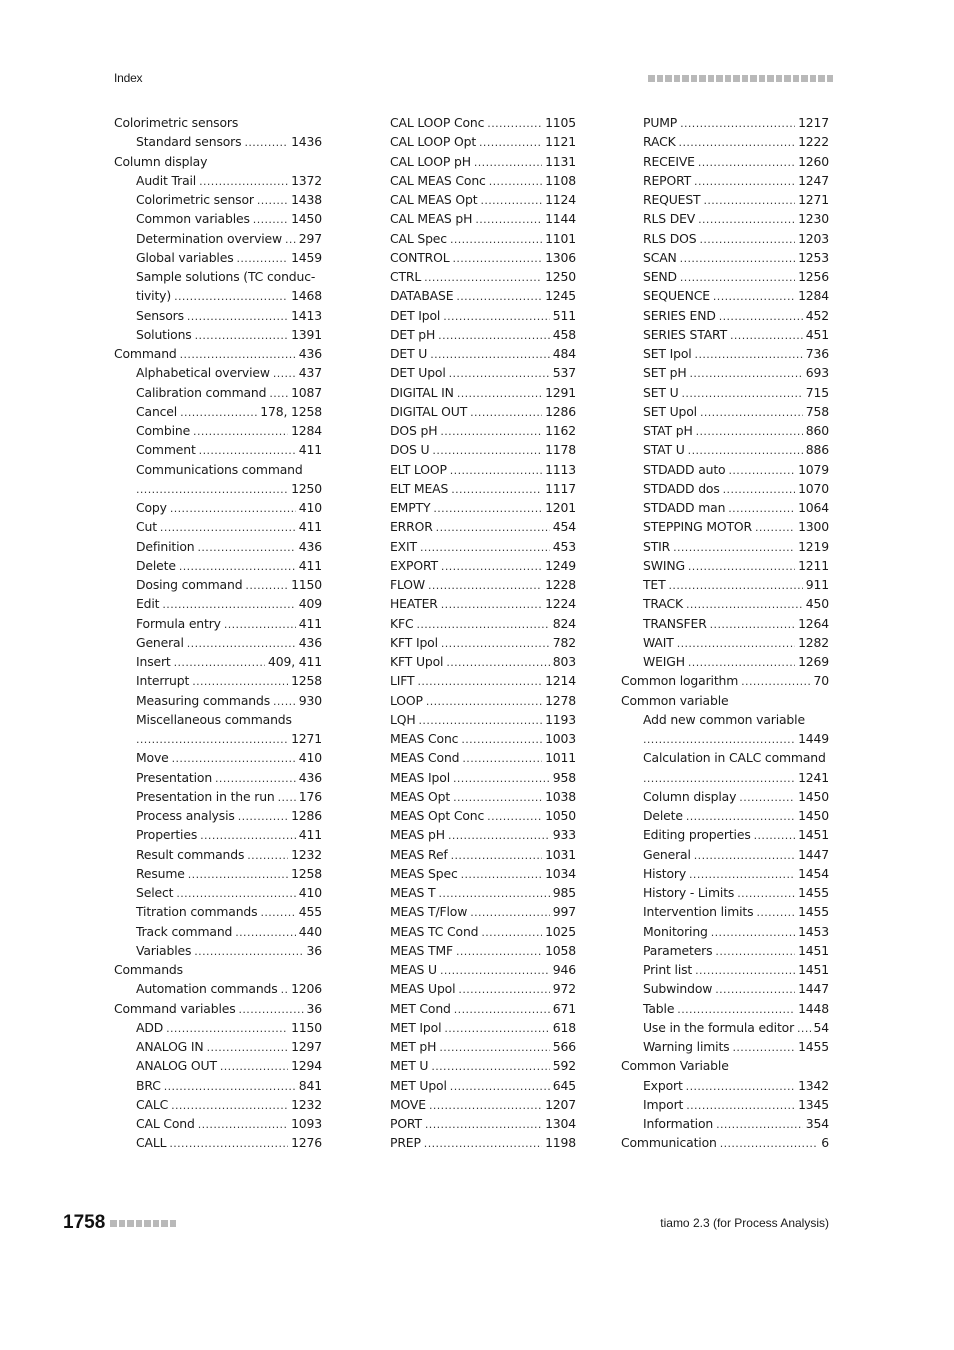 The image size is (954, 1350). Describe the element at coordinates (413, 334) in the screenshot. I see `index-term: DET pH` at that location.